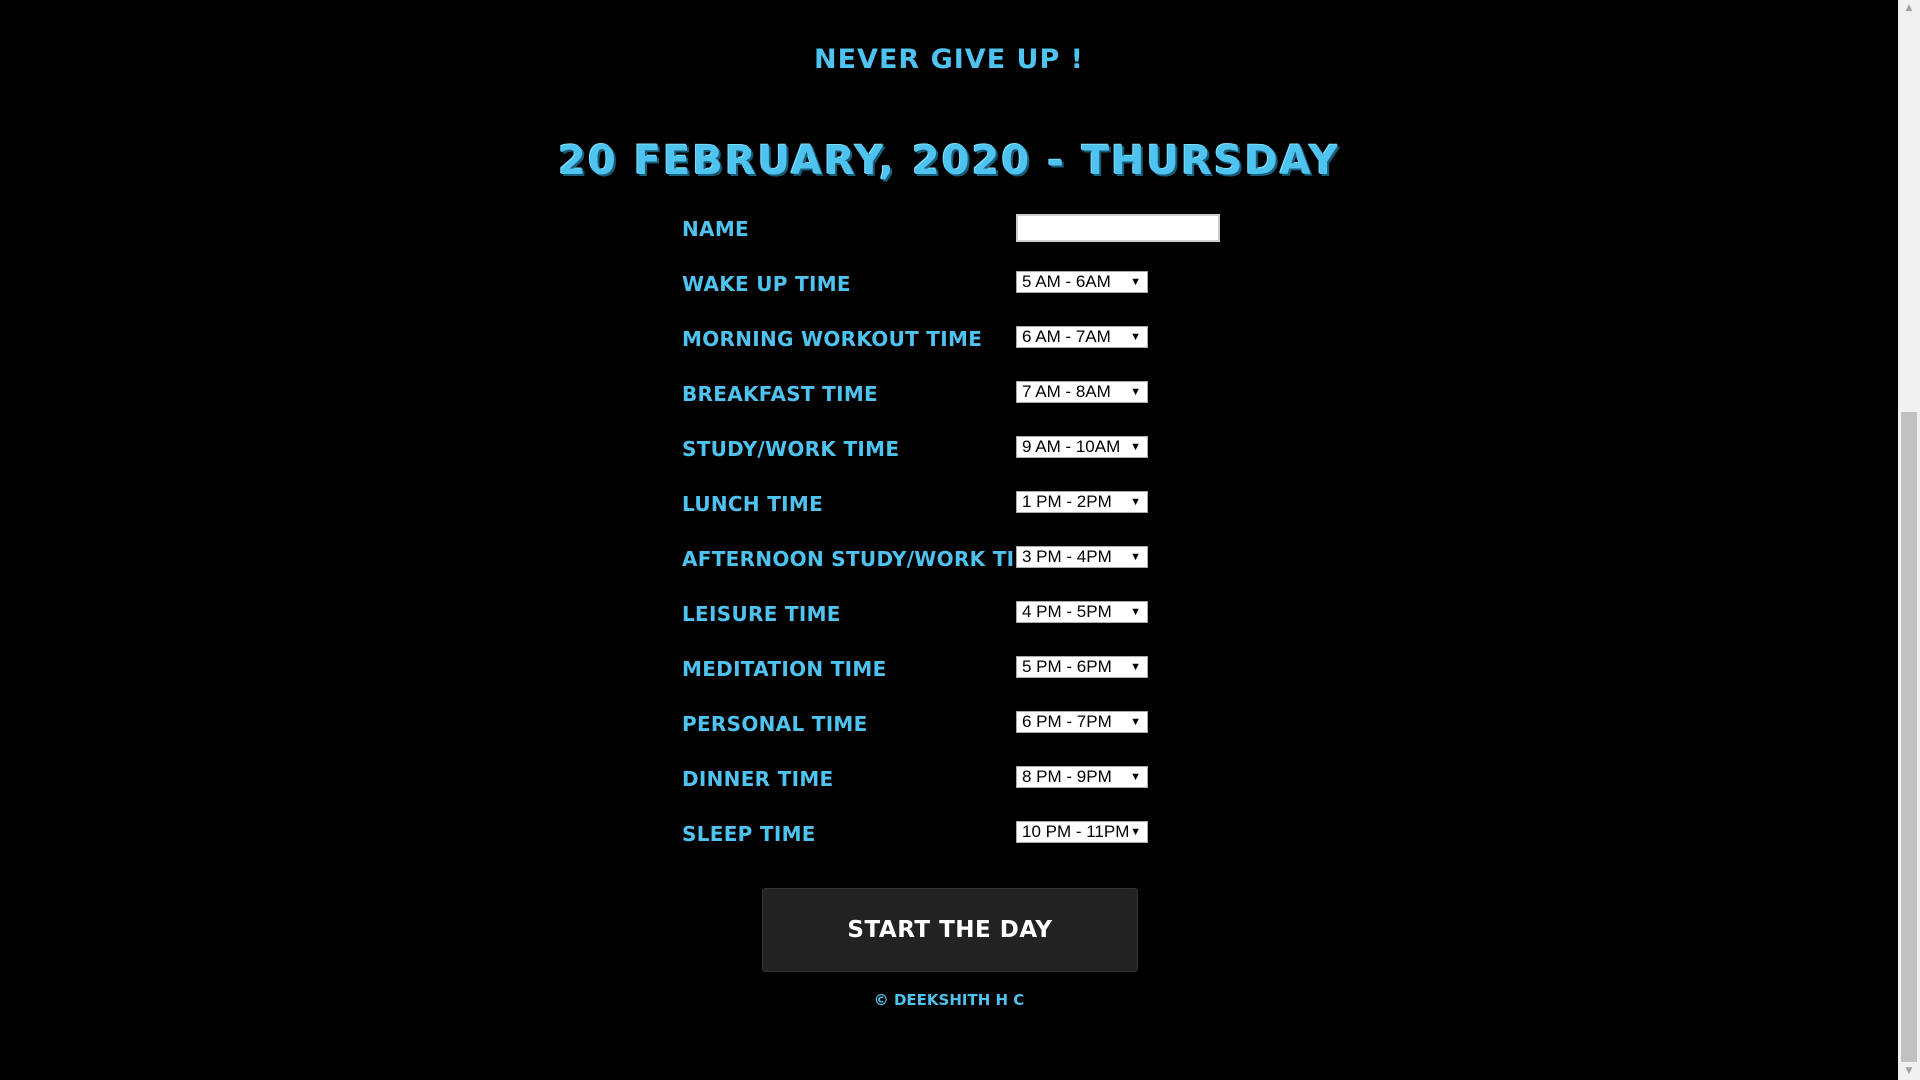  I want to click on scroll-up-icon: ▲, so click(1909, 8).